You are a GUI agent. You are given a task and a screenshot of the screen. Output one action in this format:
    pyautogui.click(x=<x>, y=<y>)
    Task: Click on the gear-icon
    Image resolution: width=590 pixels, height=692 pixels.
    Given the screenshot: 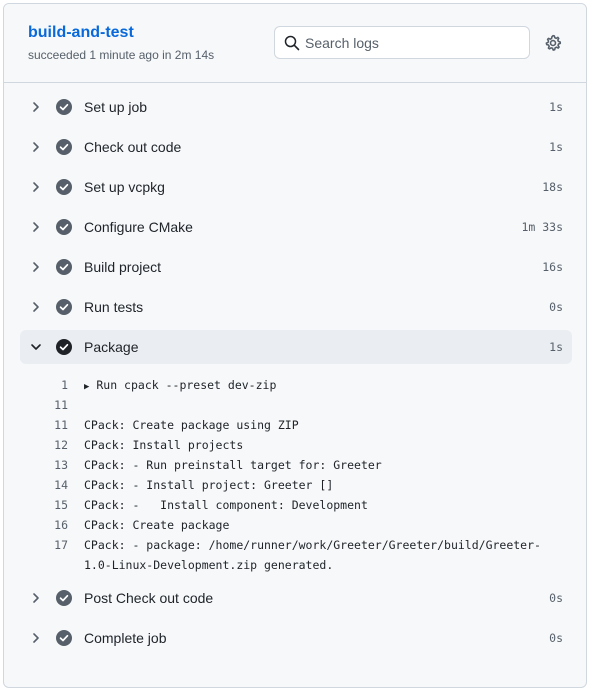 What is the action you would take?
    pyautogui.click(x=553, y=43)
    